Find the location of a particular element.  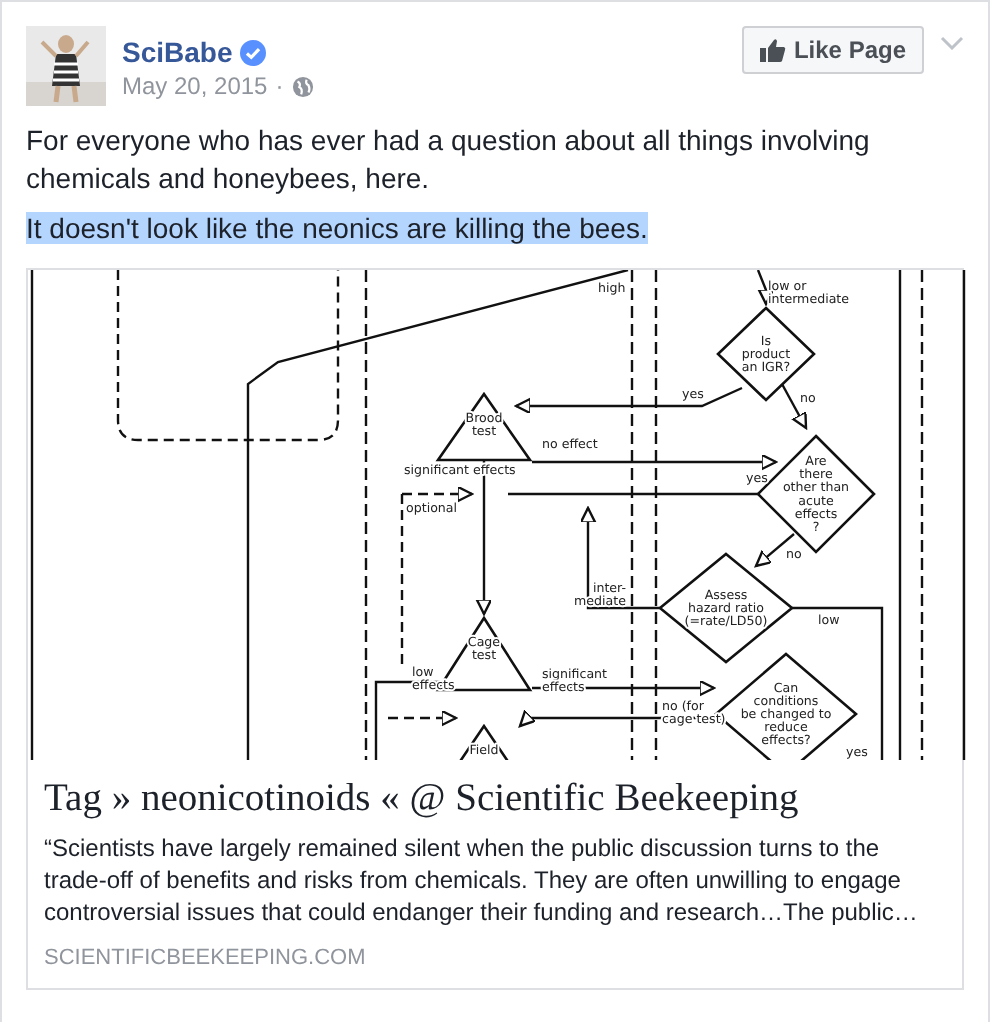

link-domain: SCIENTIFICBEEKEEPING.COM is located at coordinates (206, 958).